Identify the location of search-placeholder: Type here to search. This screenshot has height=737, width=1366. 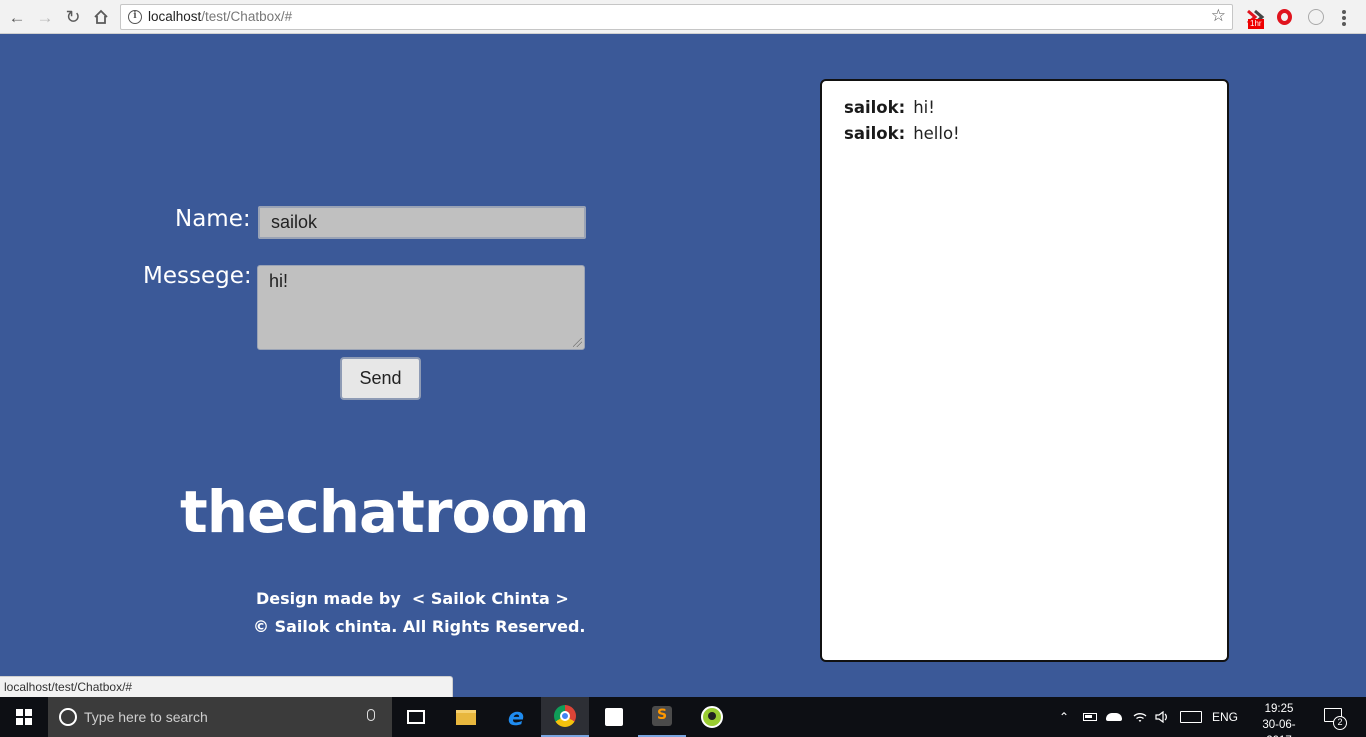
(146, 717).